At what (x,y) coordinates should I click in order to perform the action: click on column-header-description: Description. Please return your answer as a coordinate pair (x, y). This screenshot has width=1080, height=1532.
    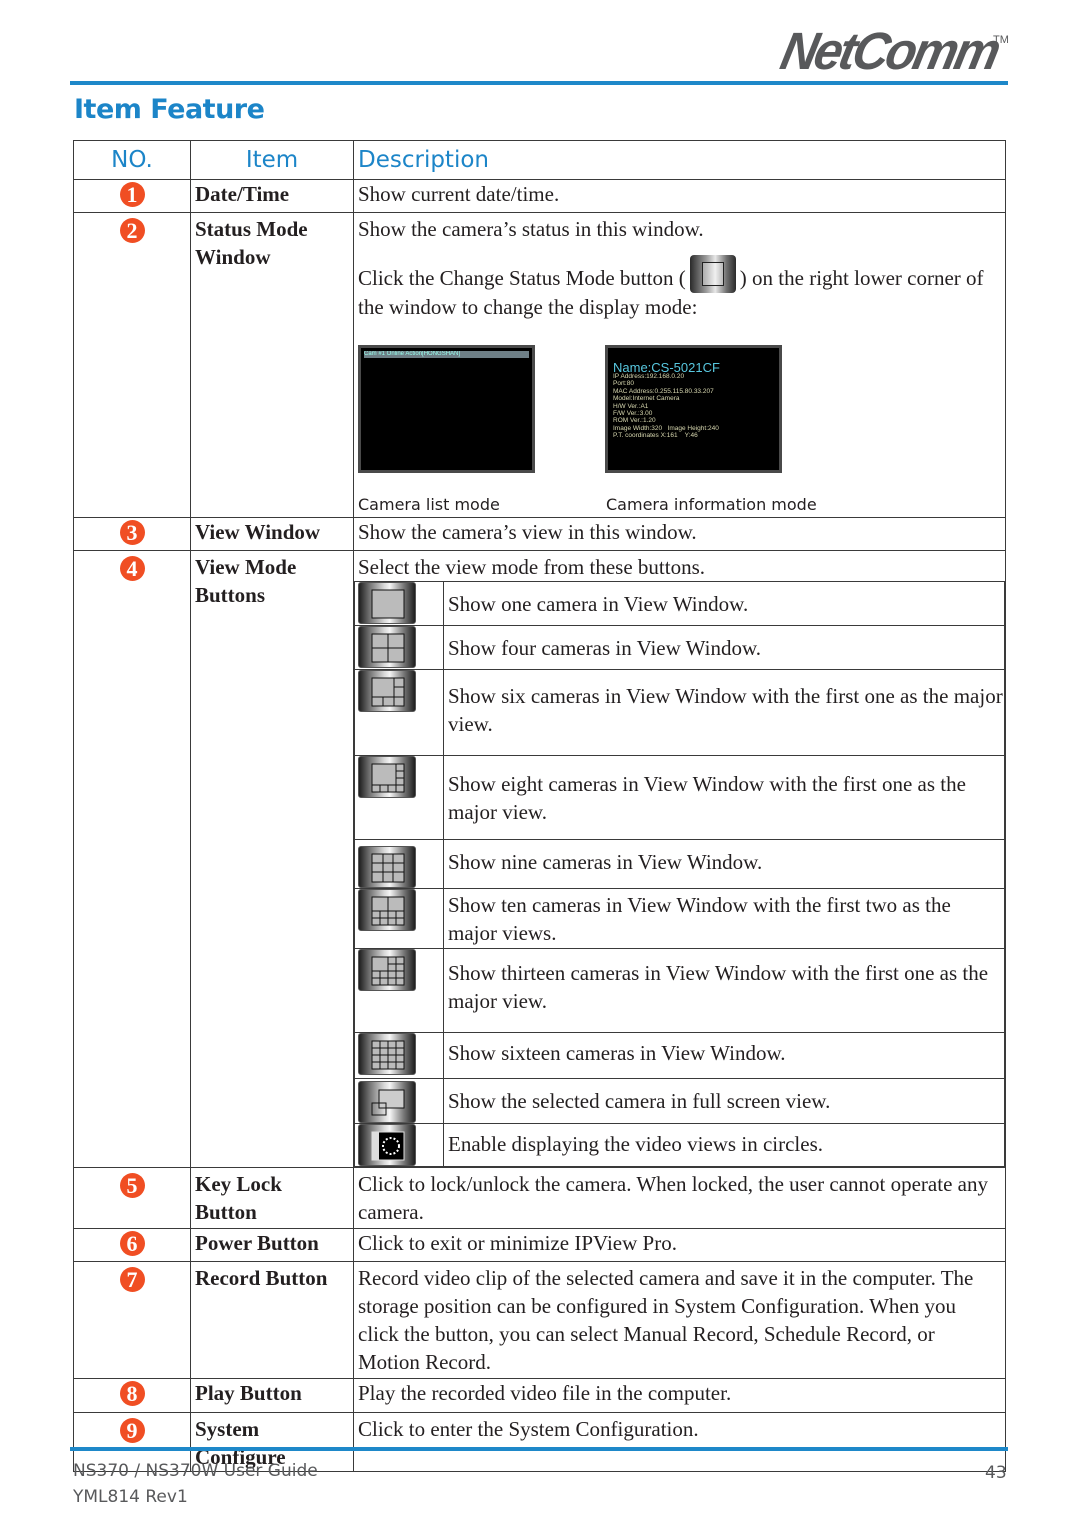
    Looking at the image, I should click on (679, 160).